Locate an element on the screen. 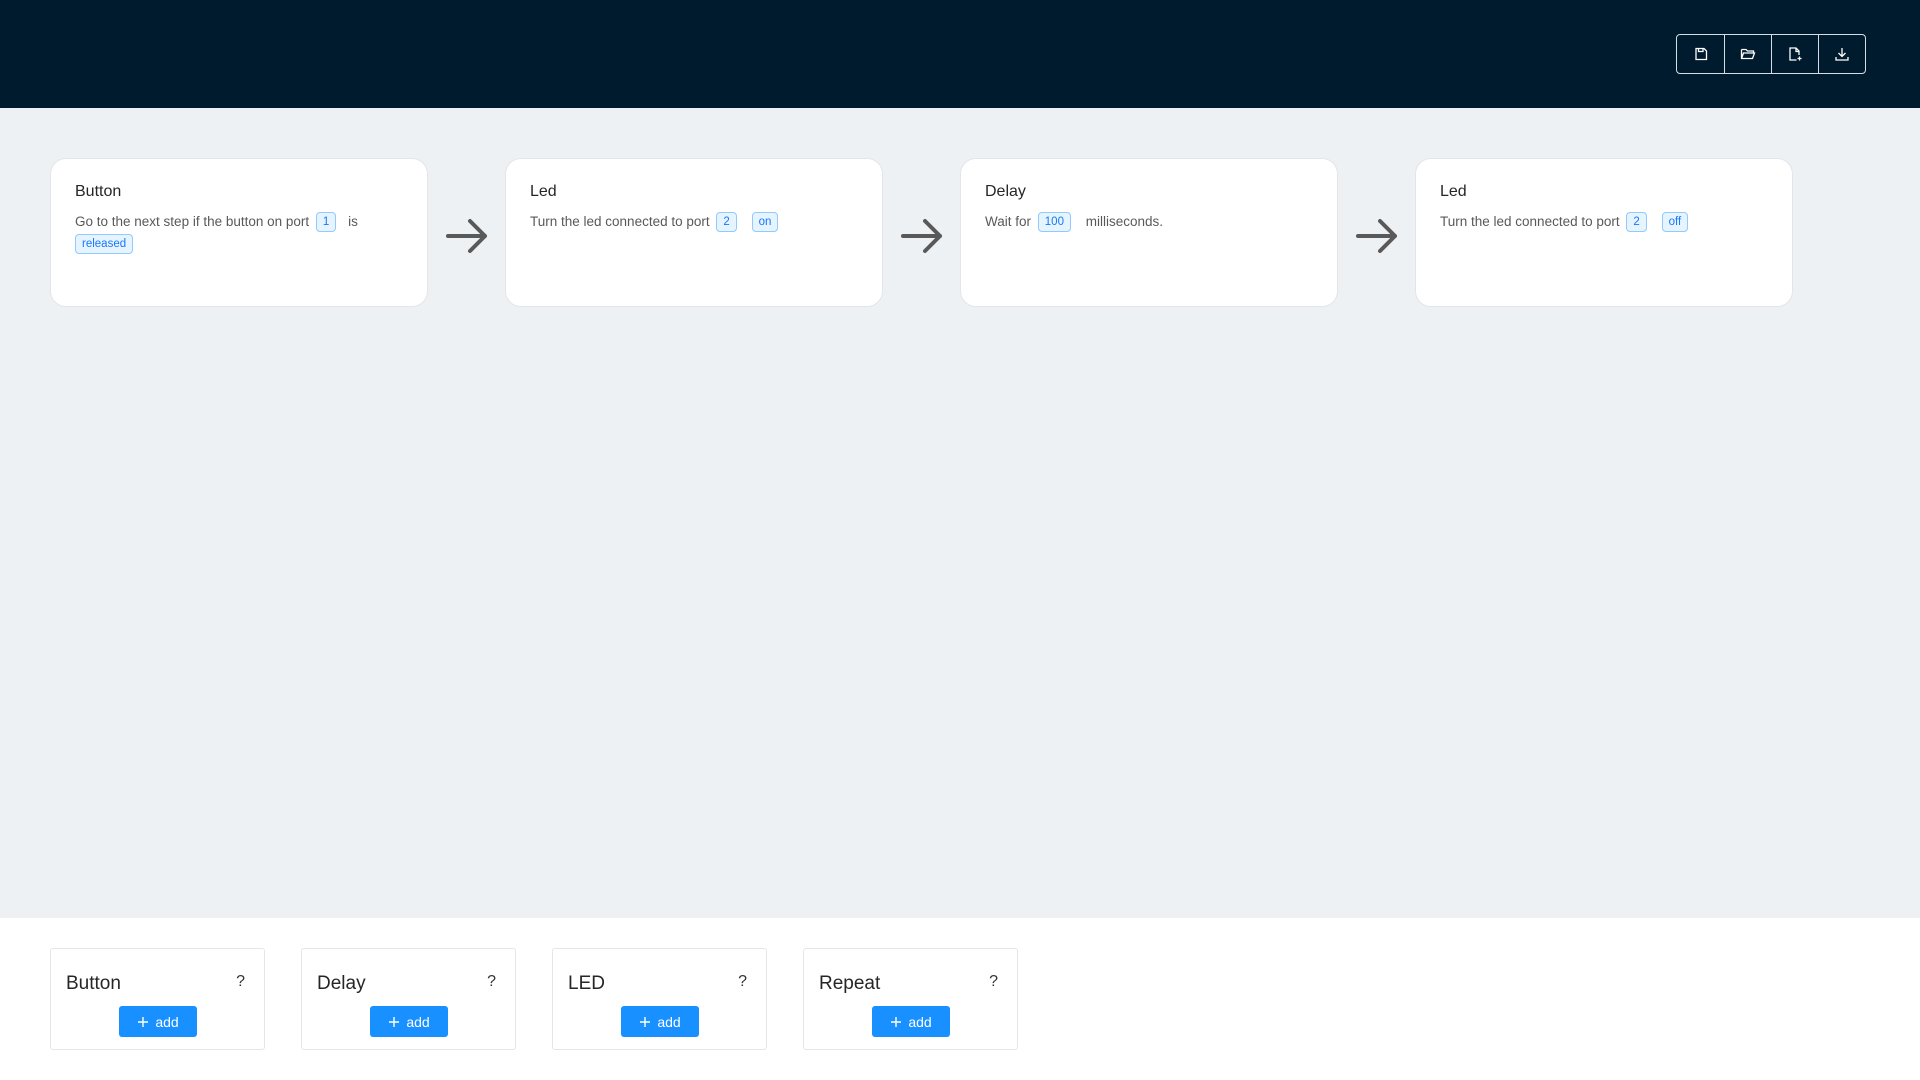  step-title: Button is located at coordinates (98, 191).